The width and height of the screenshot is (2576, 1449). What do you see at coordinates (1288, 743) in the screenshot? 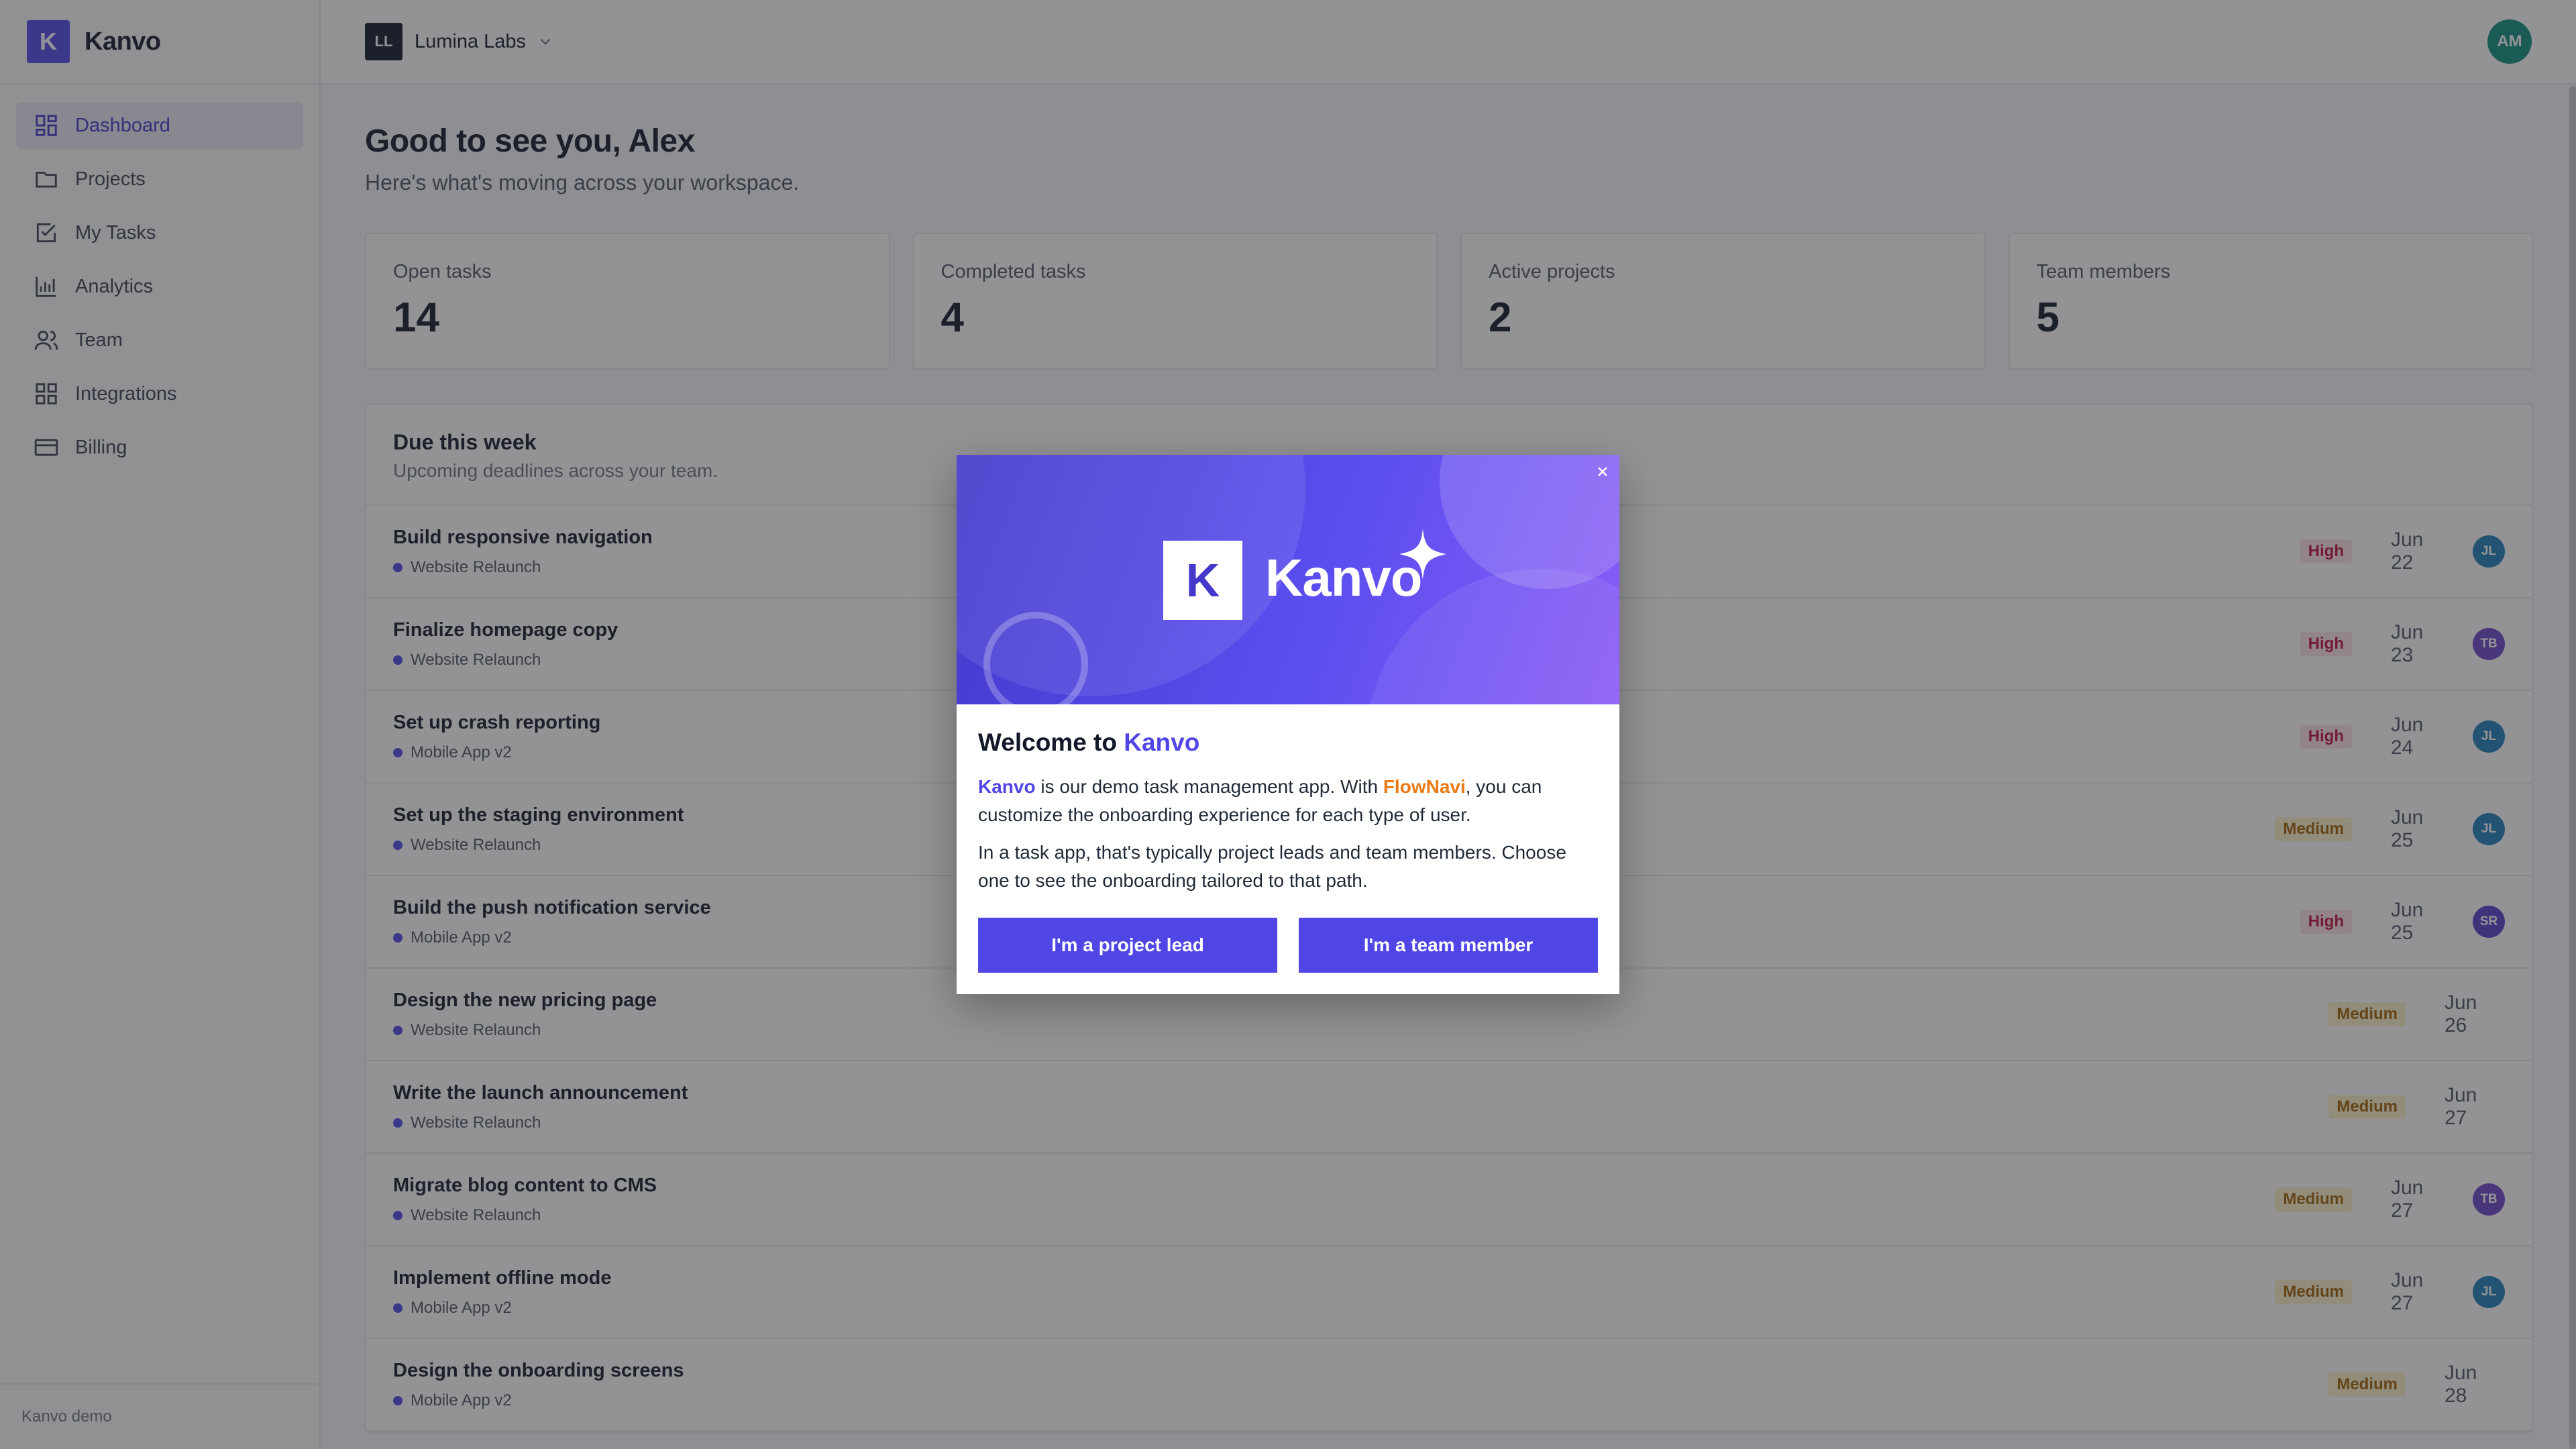
I see `modal-title: Welcome to Kanvo` at bounding box center [1288, 743].